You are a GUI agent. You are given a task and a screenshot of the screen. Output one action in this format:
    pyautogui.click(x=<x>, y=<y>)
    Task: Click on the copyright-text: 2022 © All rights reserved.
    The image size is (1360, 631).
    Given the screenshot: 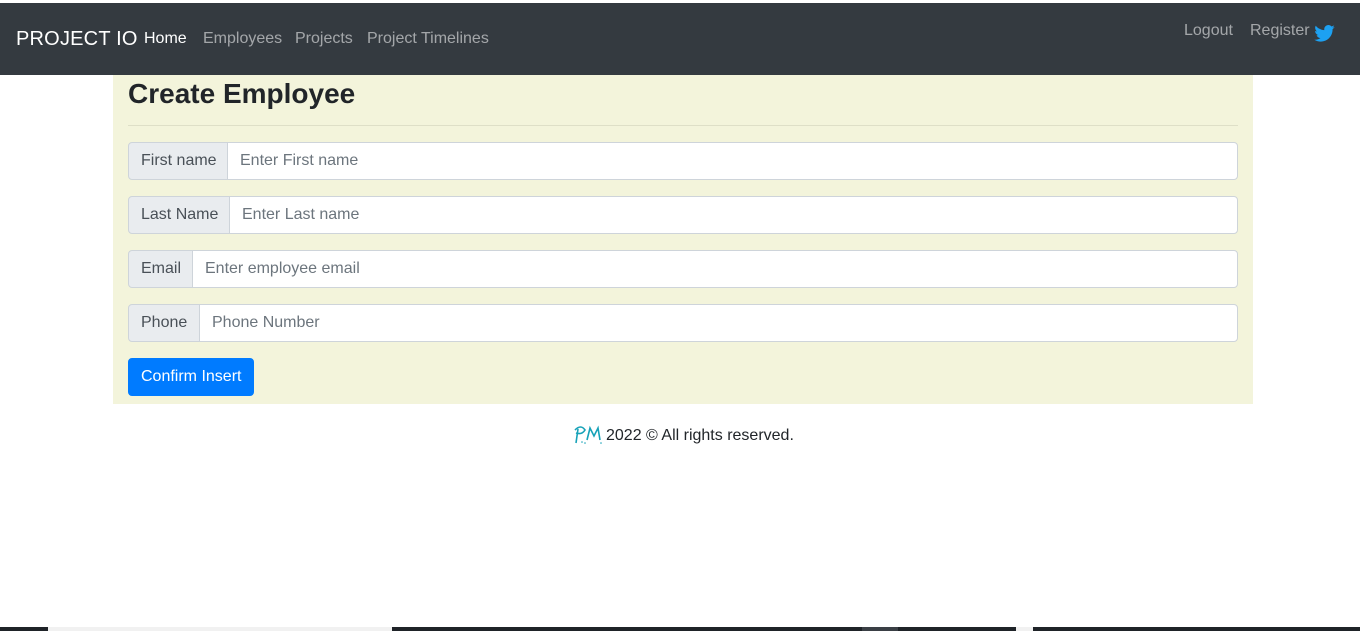 What is the action you would take?
    pyautogui.click(x=700, y=435)
    